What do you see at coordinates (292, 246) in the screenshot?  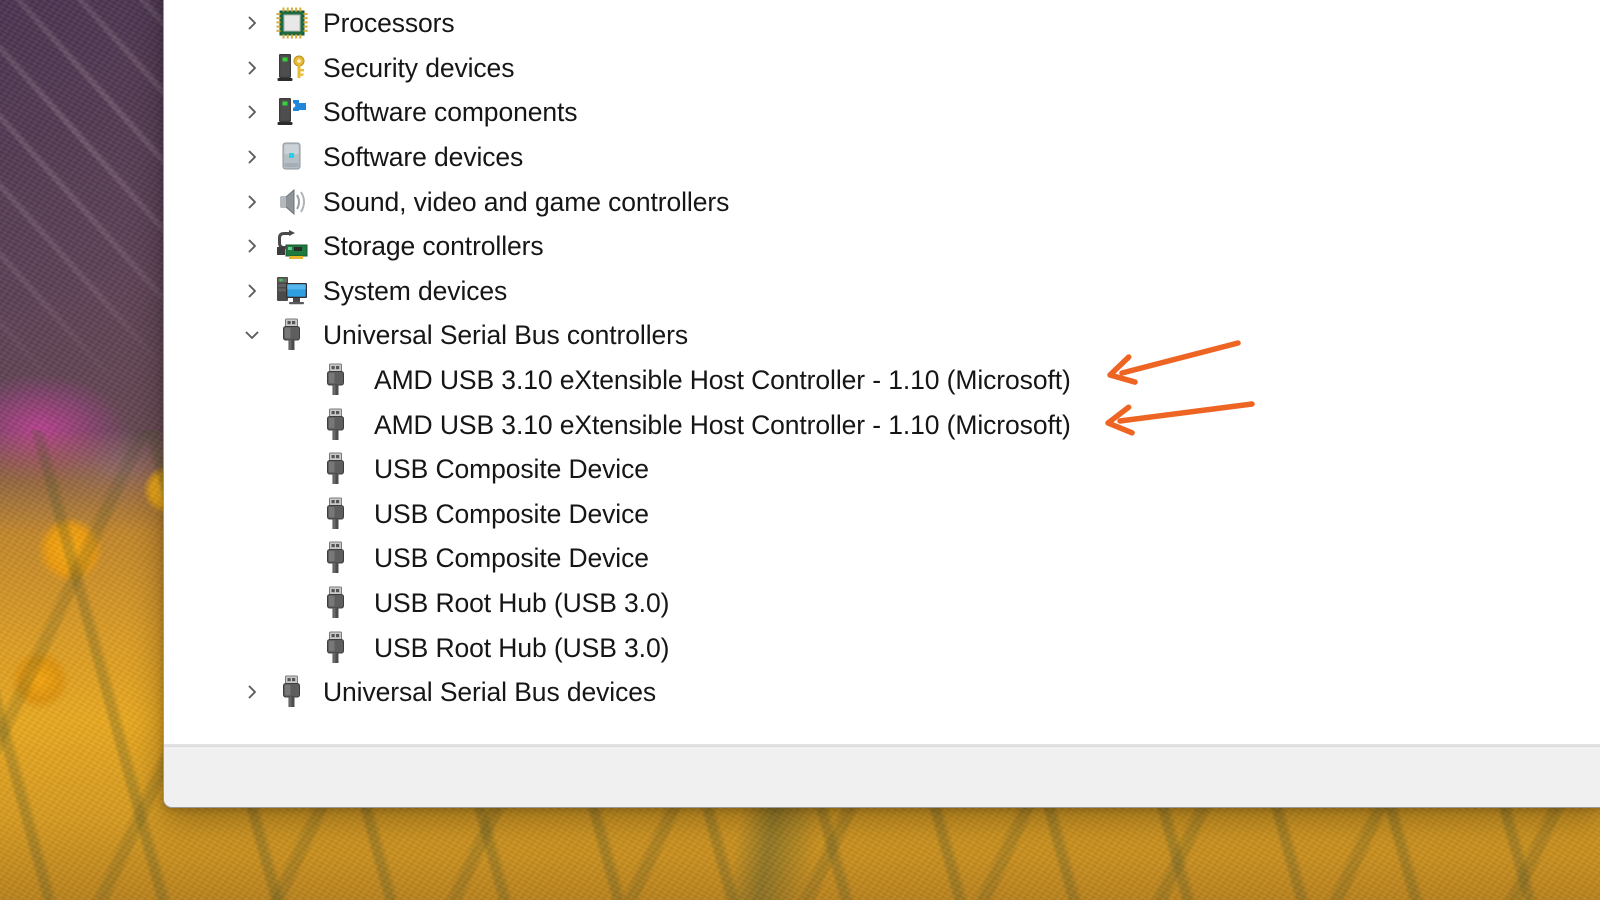 I see `storage-controller-icon` at bounding box center [292, 246].